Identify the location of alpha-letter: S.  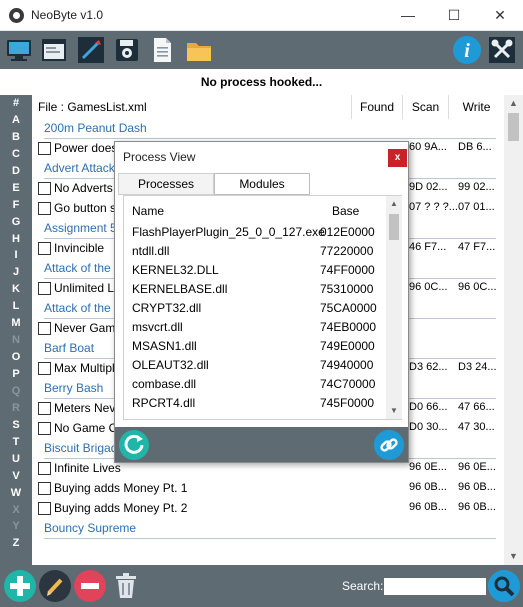
(16, 425).